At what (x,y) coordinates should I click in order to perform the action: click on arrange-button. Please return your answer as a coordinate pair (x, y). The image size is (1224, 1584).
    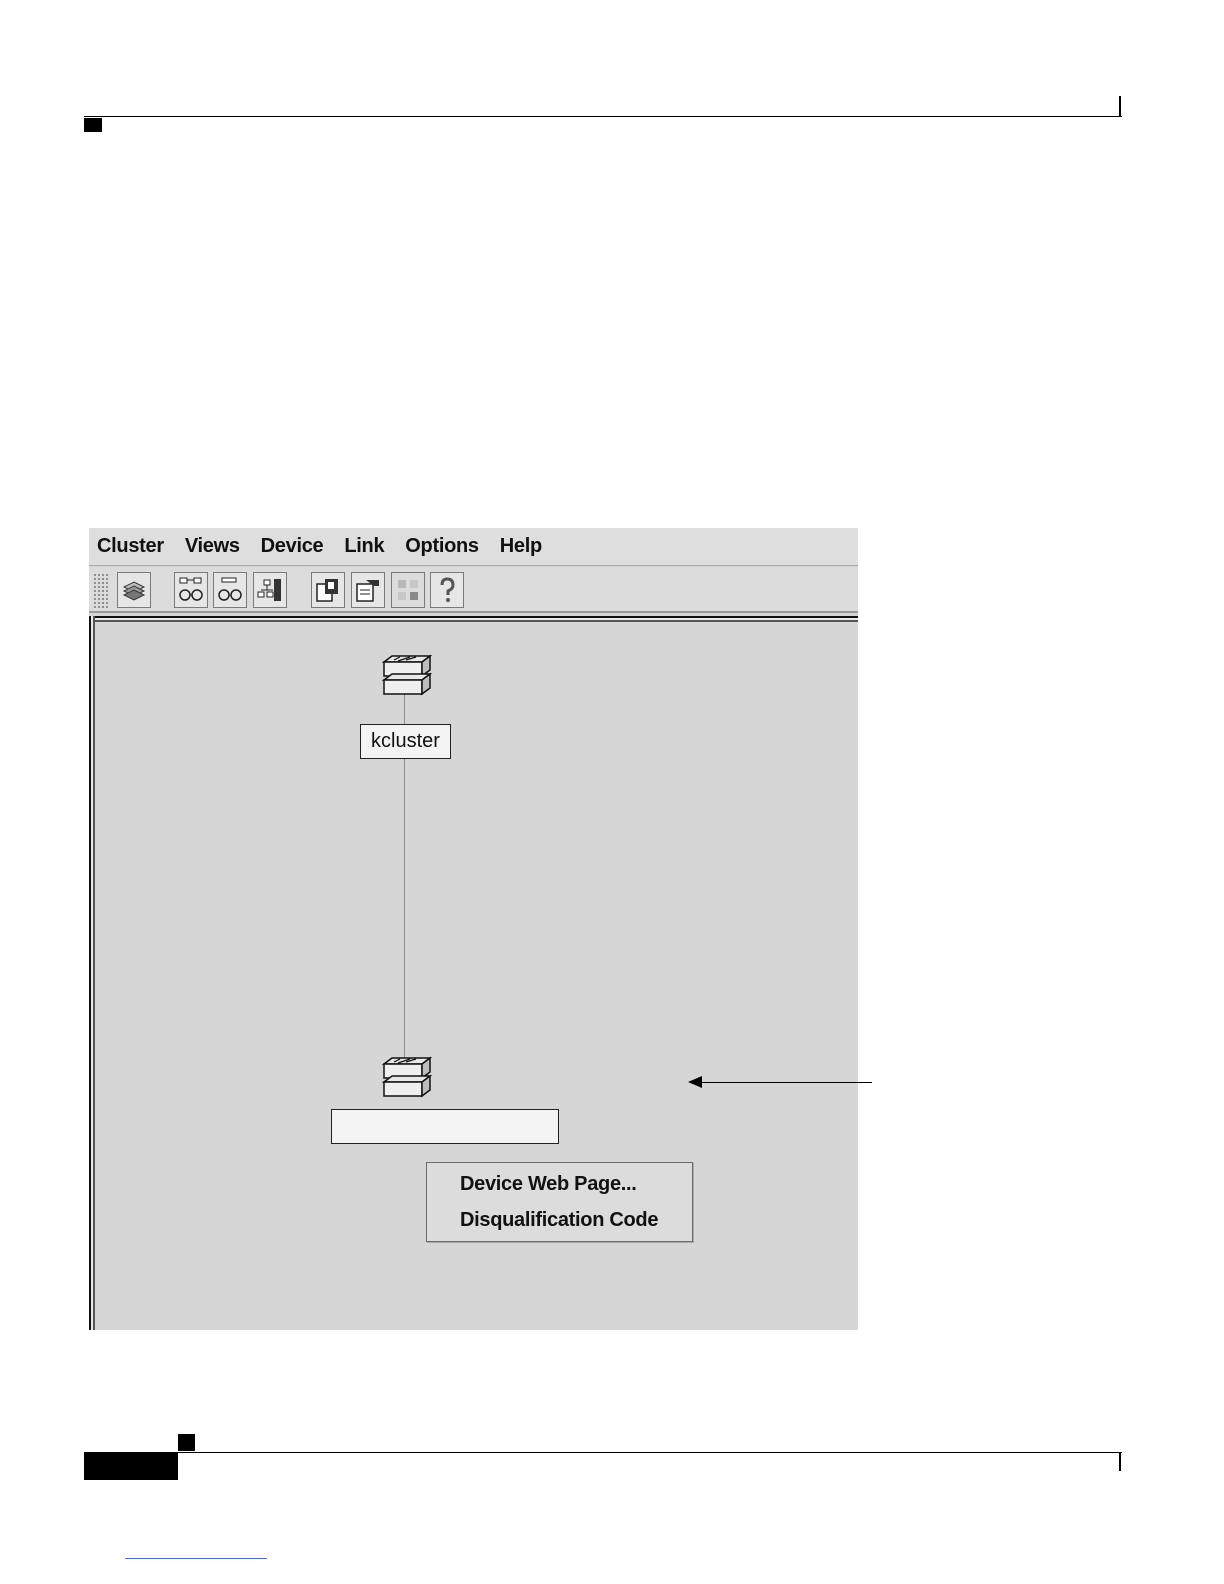
    Looking at the image, I should click on (270, 590).